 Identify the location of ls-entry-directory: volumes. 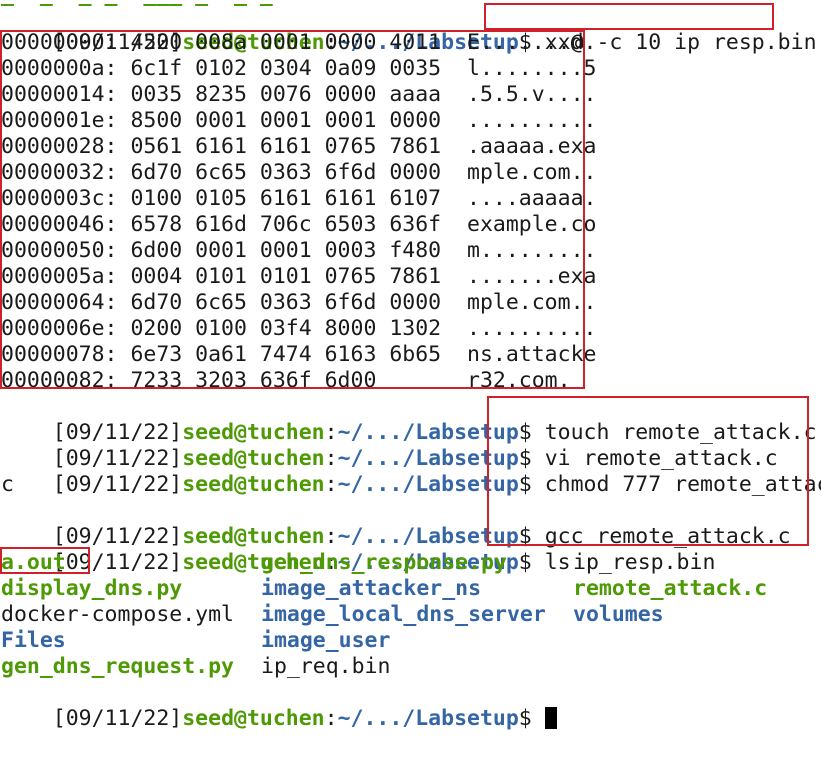
(618, 614).